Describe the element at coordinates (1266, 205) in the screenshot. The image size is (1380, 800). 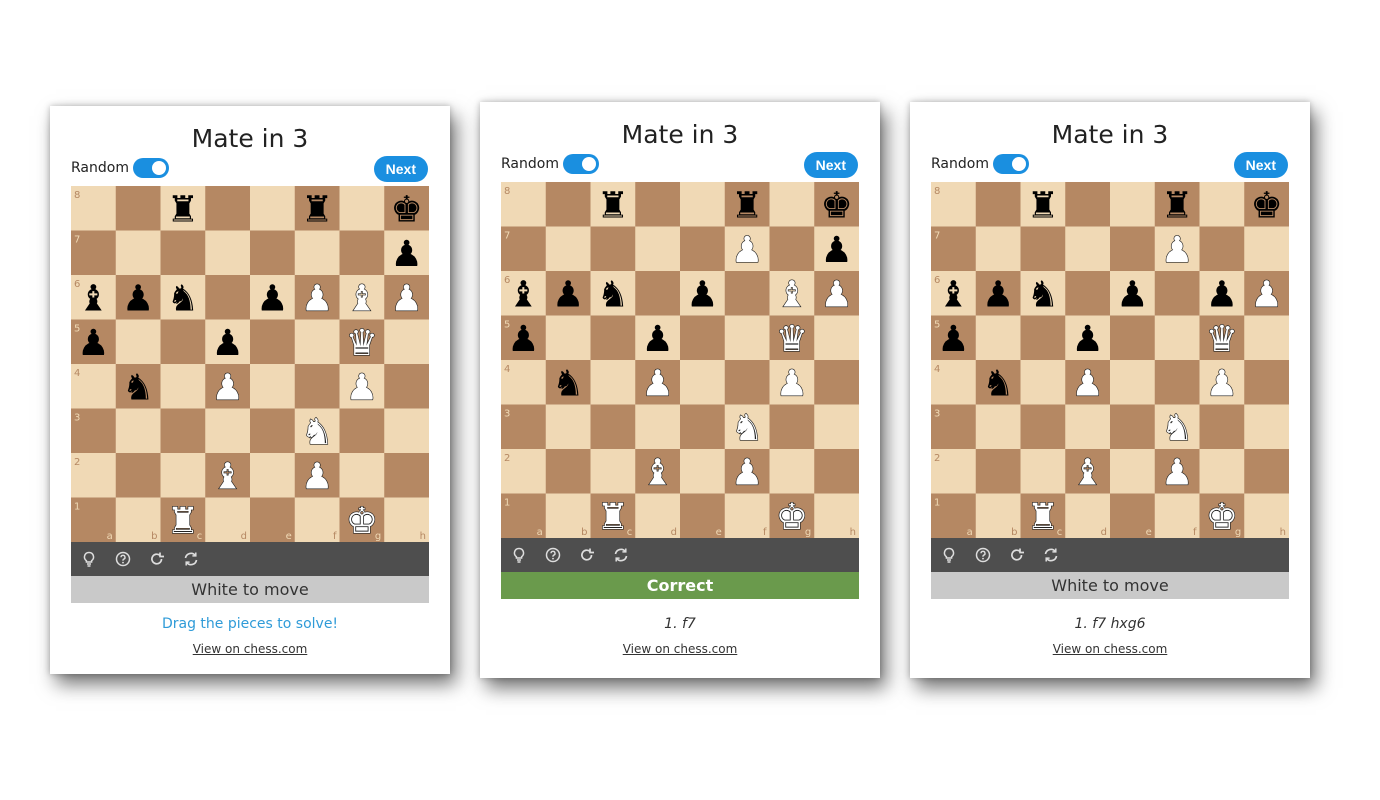
I see `black-king-piece: ♚` at that location.